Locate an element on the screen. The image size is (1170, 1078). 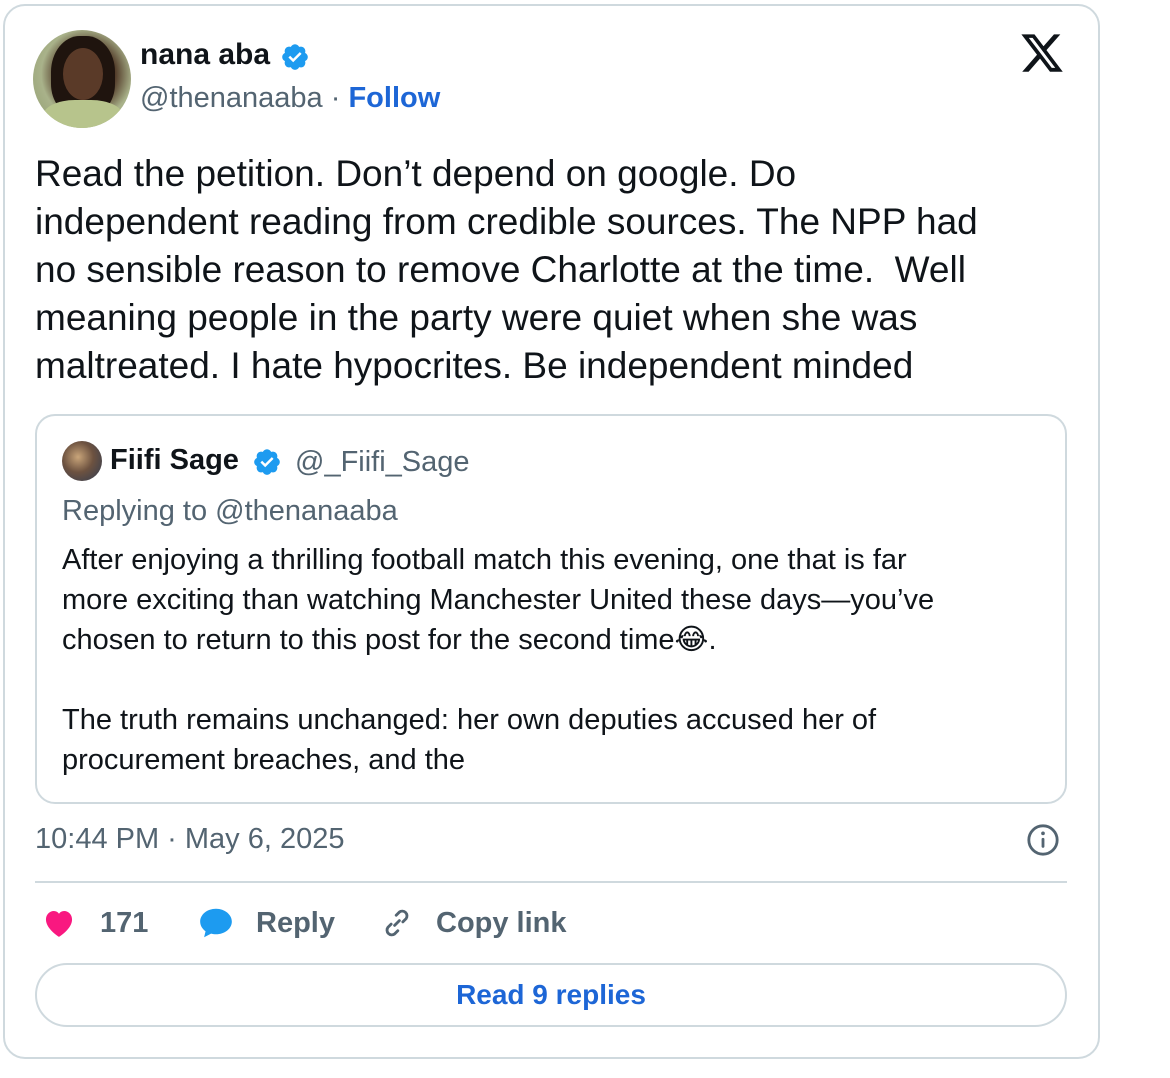
read-replies-button: Read 9 replies is located at coordinates (551, 995).